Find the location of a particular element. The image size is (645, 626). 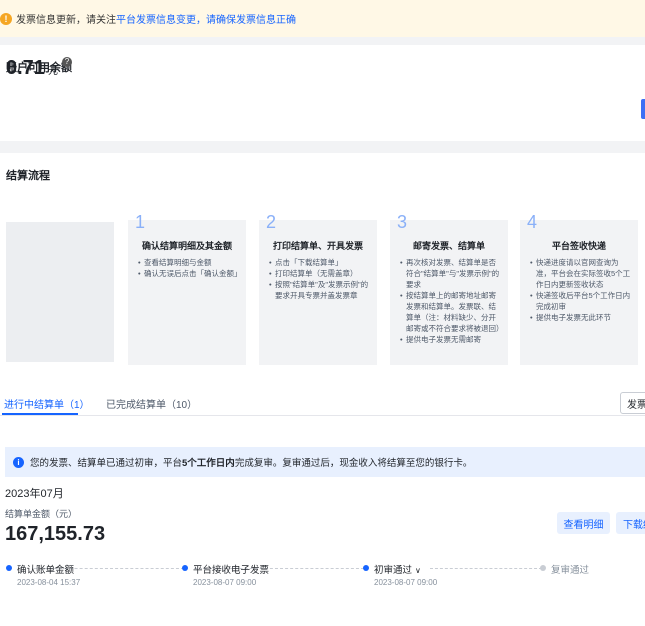

settlement-amount: 167,155.73 is located at coordinates (55, 534).